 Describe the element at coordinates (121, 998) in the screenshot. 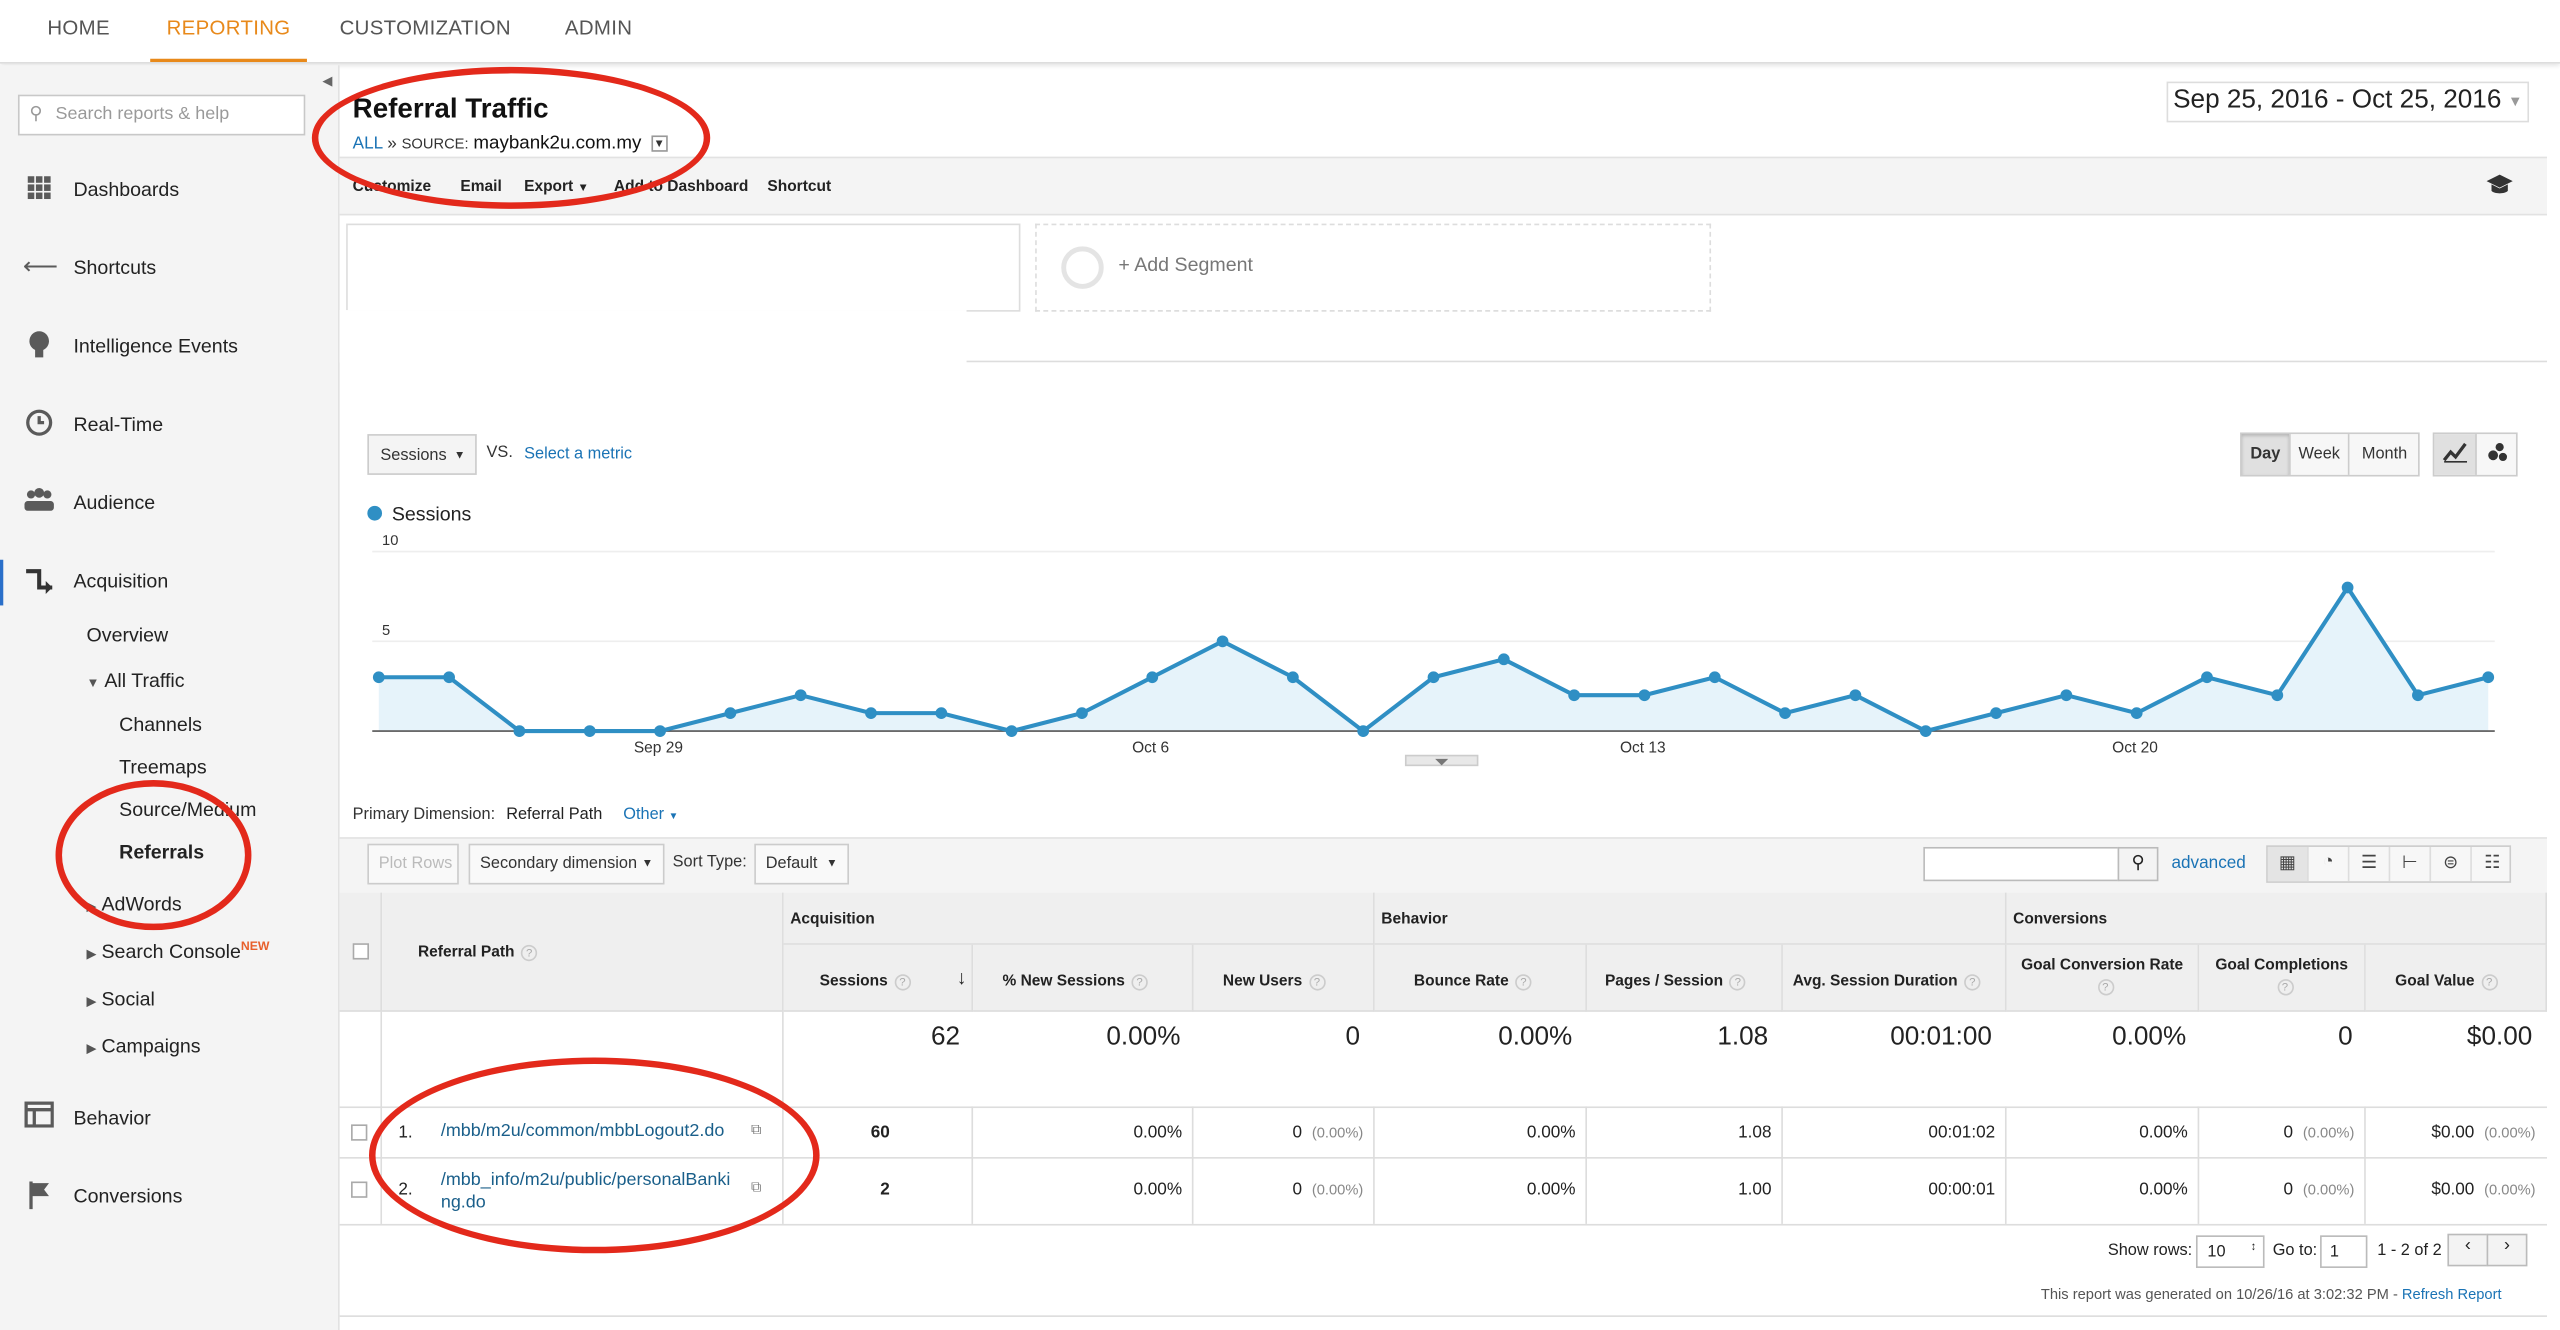

I see `sidebar-item-social: ▶ Social` at that location.